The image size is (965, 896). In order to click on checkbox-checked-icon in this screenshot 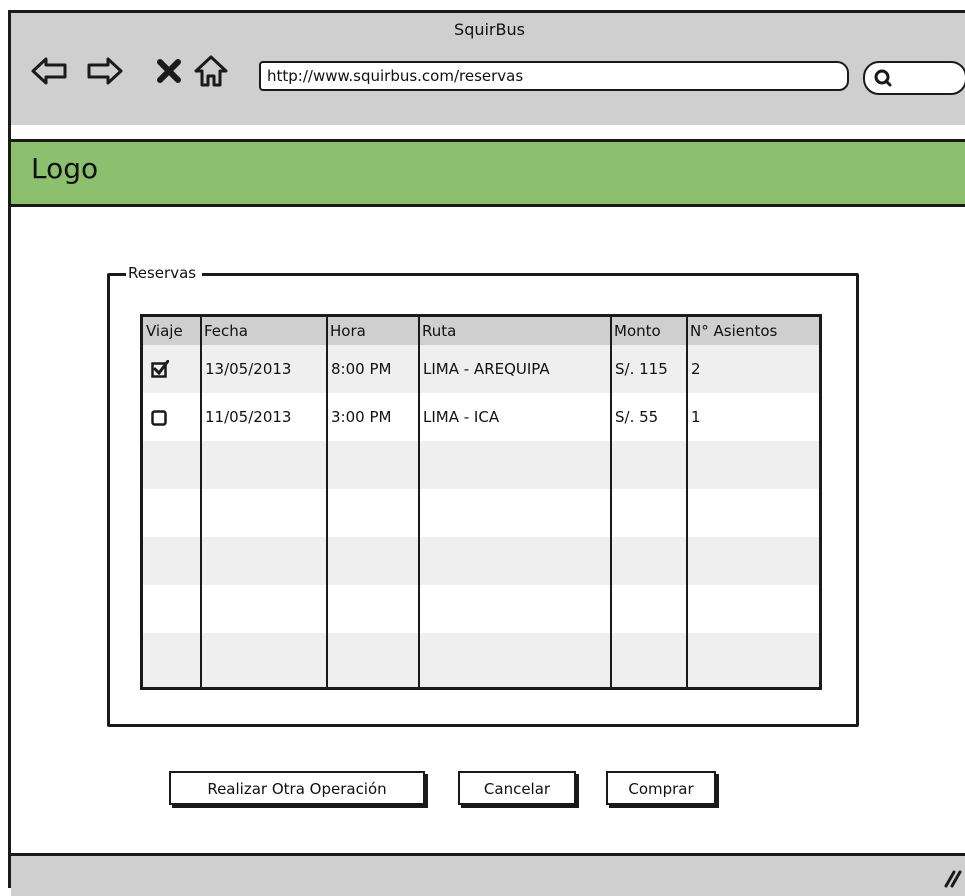, I will do `click(160, 368)`.